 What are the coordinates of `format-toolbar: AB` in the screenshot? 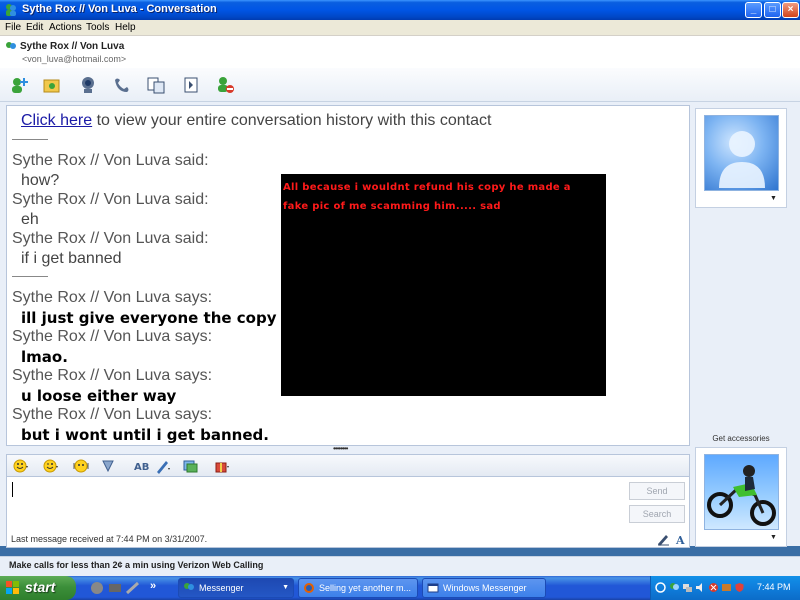 It's located at (348, 465).